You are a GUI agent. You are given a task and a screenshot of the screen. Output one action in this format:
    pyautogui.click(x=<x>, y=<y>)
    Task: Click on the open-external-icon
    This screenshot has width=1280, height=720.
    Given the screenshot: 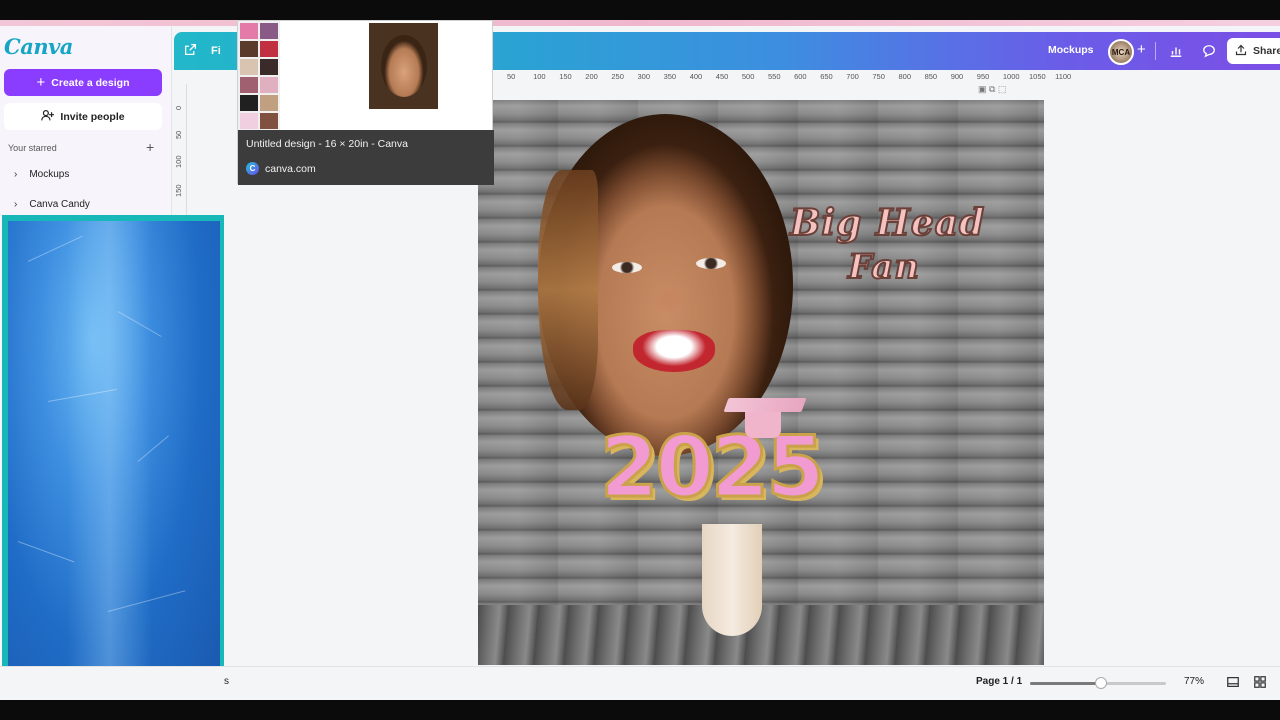 What is the action you would take?
    pyautogui.click(x=190, y=51)
    